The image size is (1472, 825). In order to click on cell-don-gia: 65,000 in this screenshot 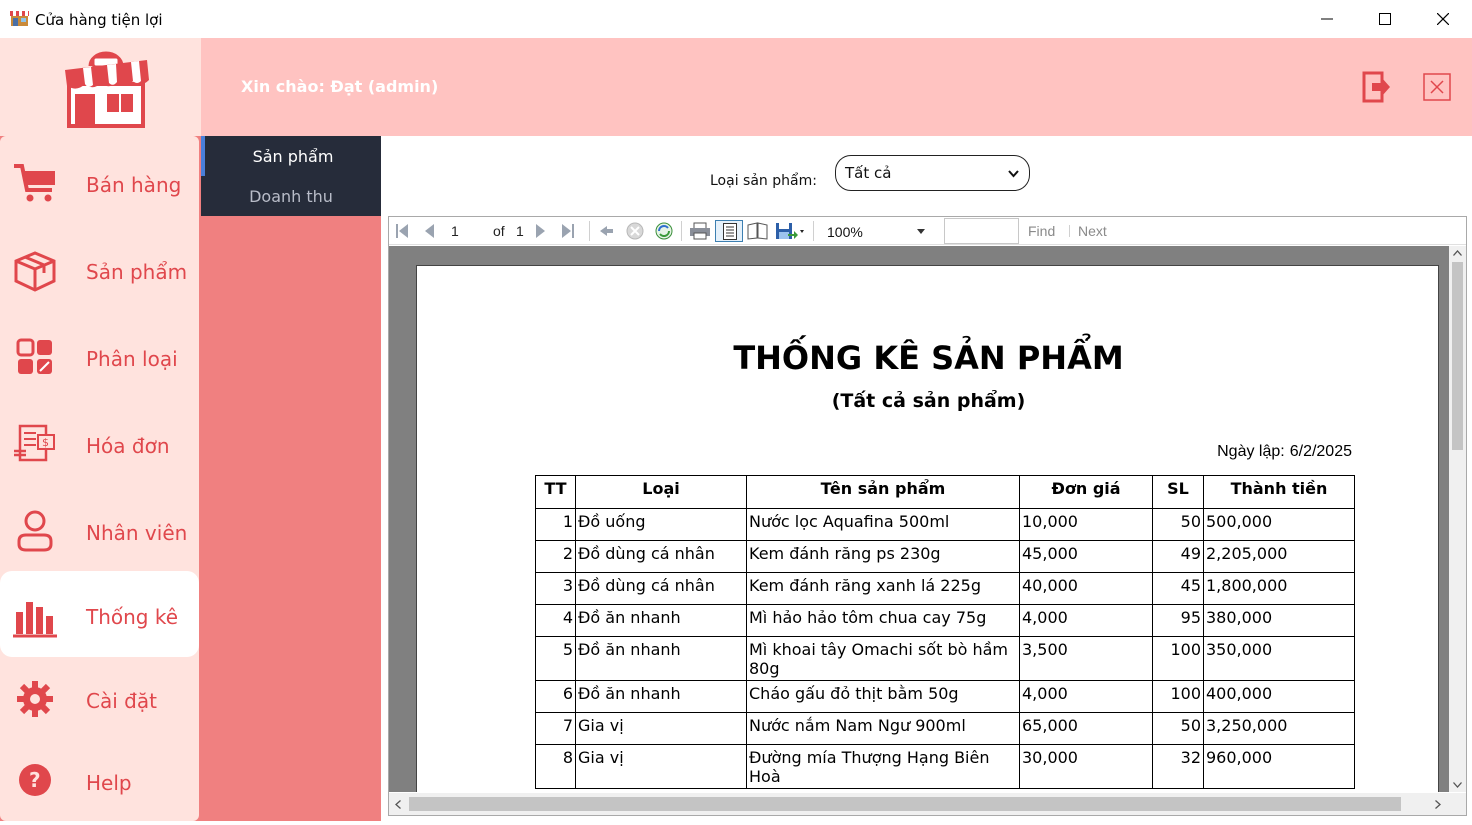, I will do `click(1086, 728)`.